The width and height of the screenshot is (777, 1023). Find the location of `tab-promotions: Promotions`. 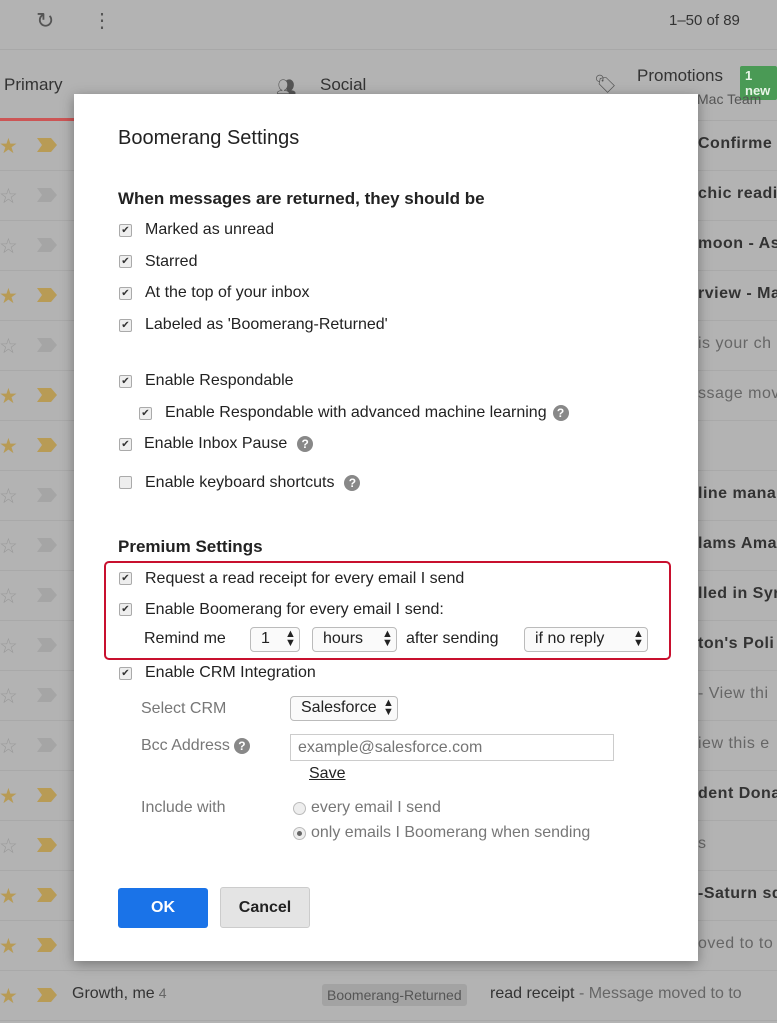

tab-promotions: Promotions is located at coordinates (680, 76).